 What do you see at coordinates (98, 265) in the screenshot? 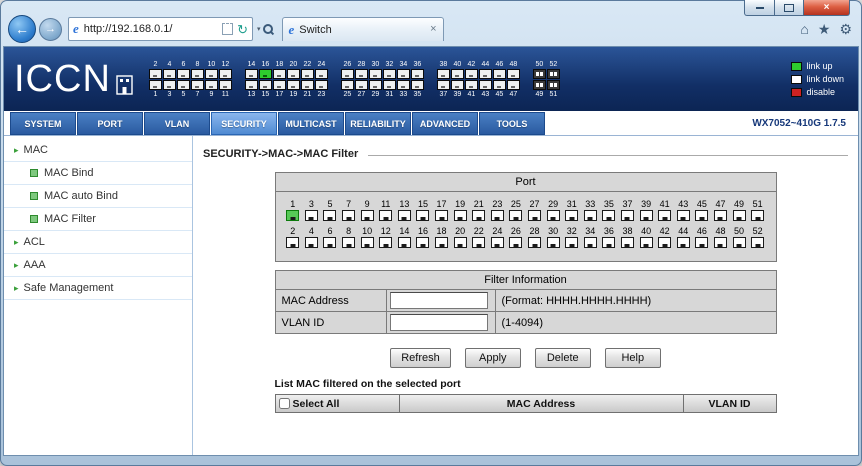
I see `sidebar-item-aaa: ▸ AAA` at bounding box center [98, 265].